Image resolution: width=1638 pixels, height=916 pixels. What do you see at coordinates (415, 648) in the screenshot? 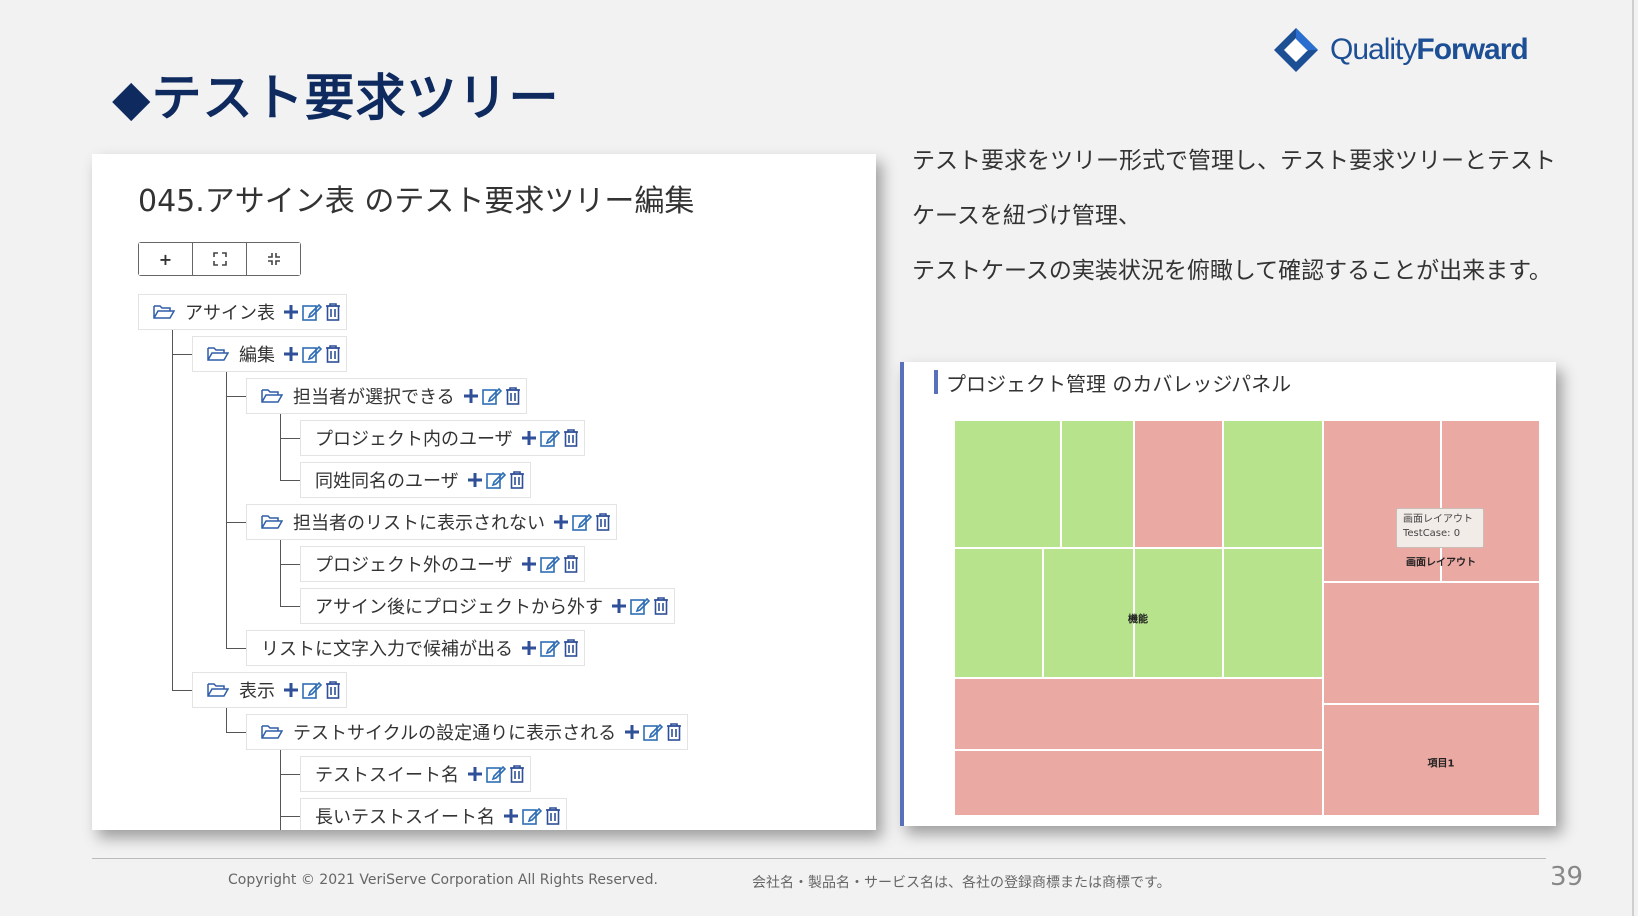
I see `tree-node: リストに文字入力で候補が出る` at bounding box center [415, 648].